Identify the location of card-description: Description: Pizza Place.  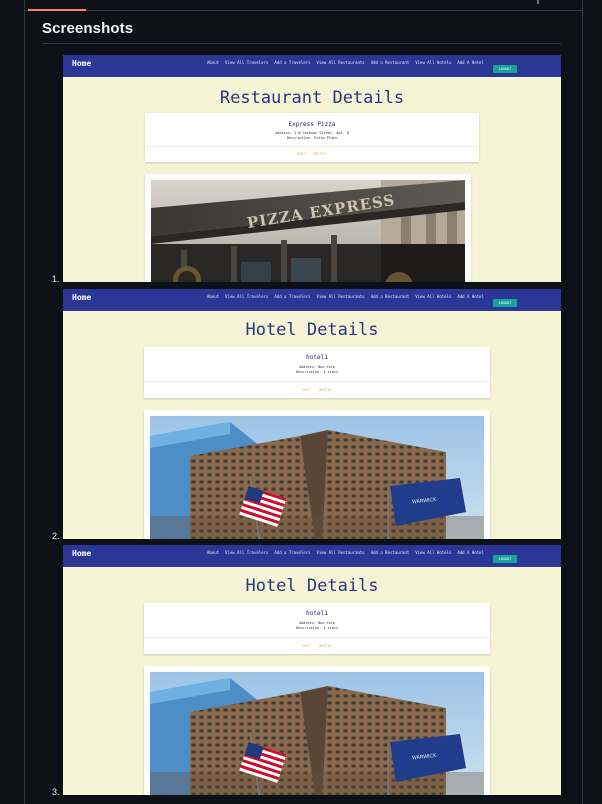
(312, 138).